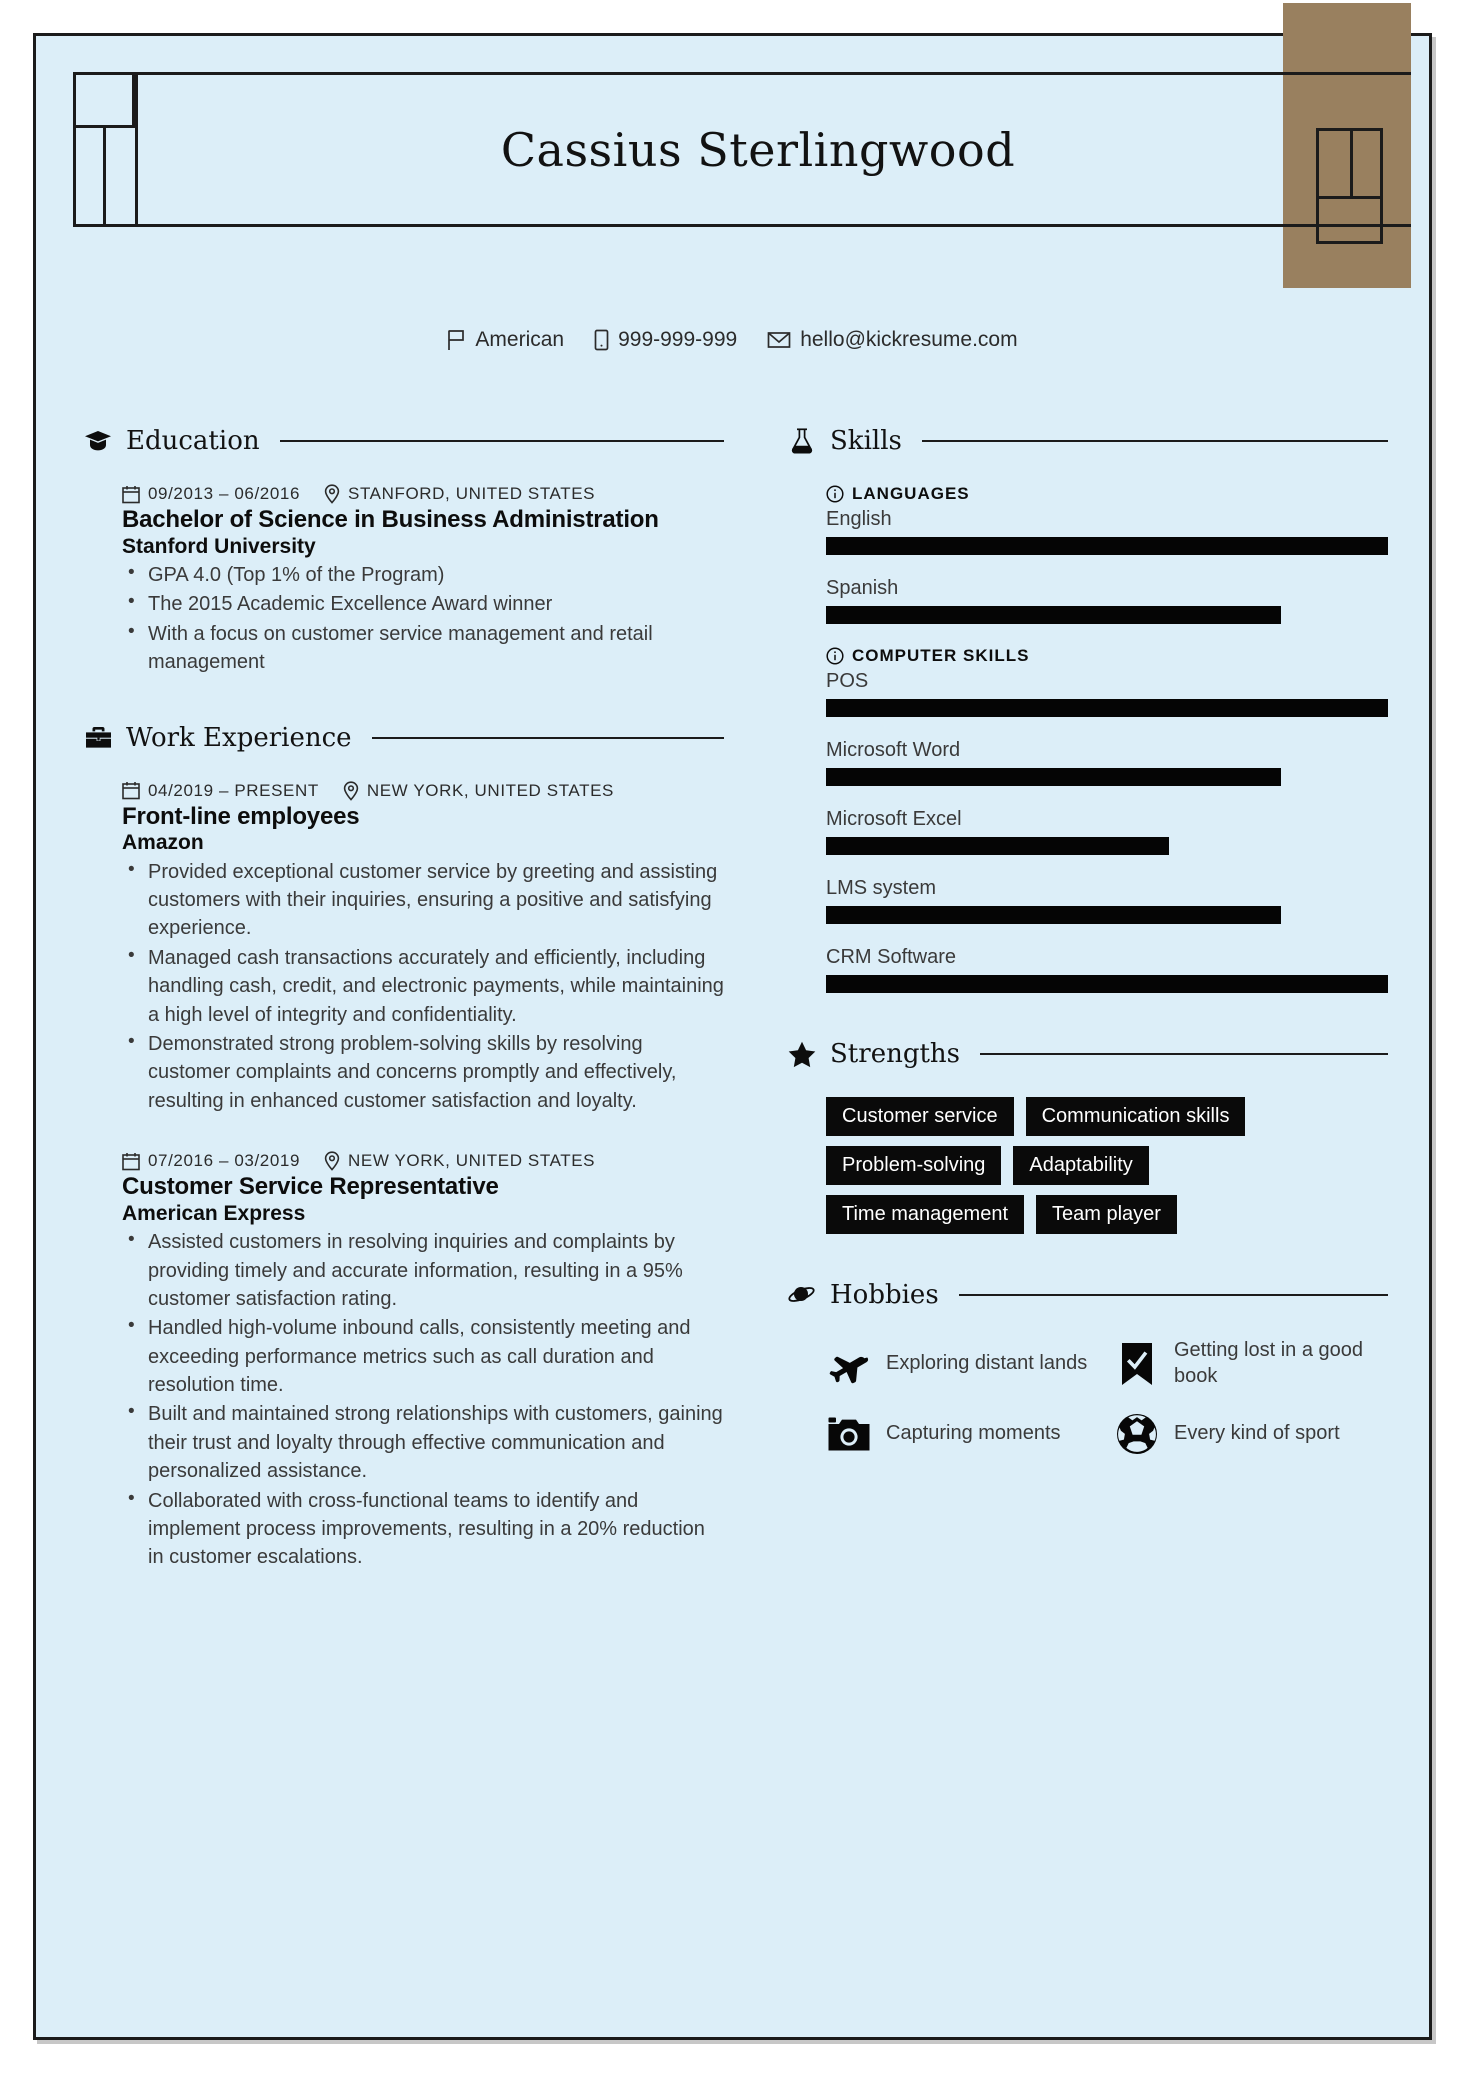  Describe the element at coordinates (472, 493) in the screenshot. I see `education-location: STANFORD, UNITED STATES` at that location.